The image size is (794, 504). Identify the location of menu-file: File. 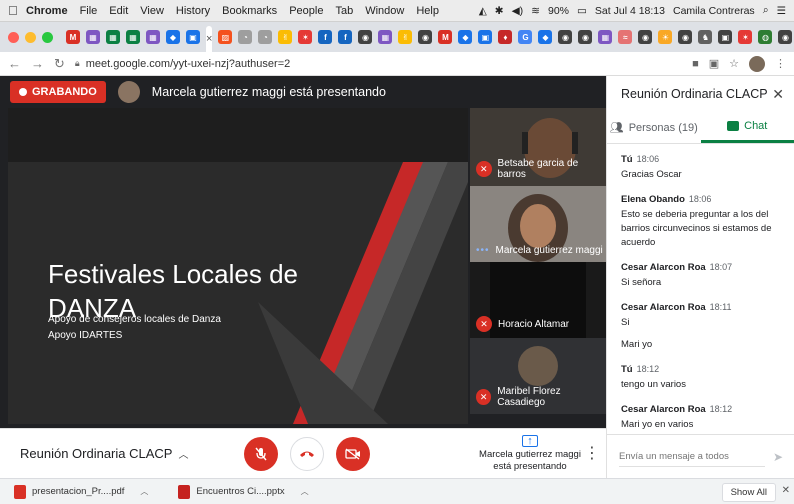
(89, 11).